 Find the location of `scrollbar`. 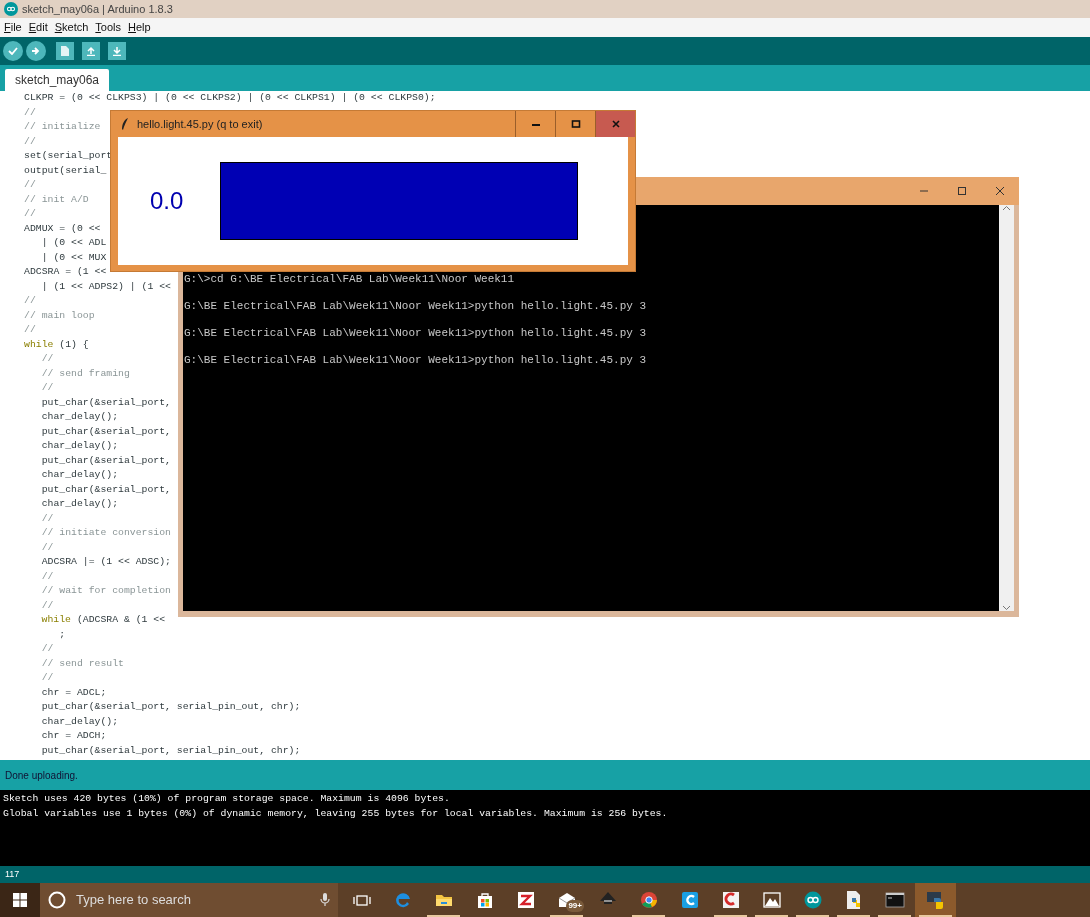

scrollbar is located at coordinates (1006, 408).